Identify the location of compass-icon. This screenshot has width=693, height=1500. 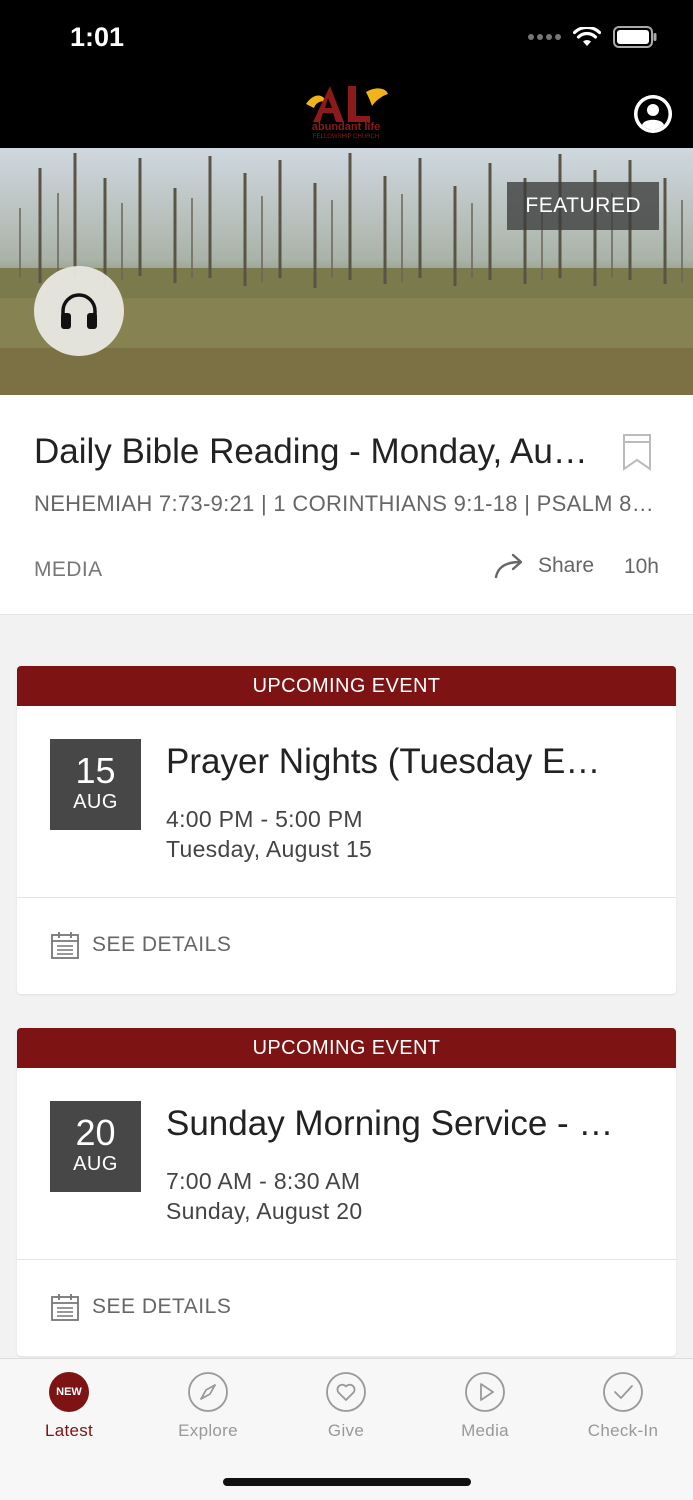
(208, 1392).